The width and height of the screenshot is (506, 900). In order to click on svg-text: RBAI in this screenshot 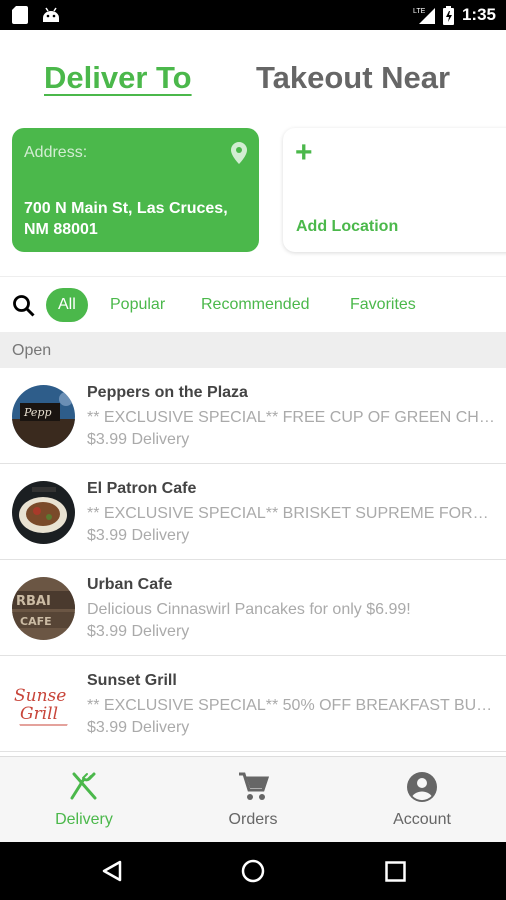, I will do `click(33, 601)`.